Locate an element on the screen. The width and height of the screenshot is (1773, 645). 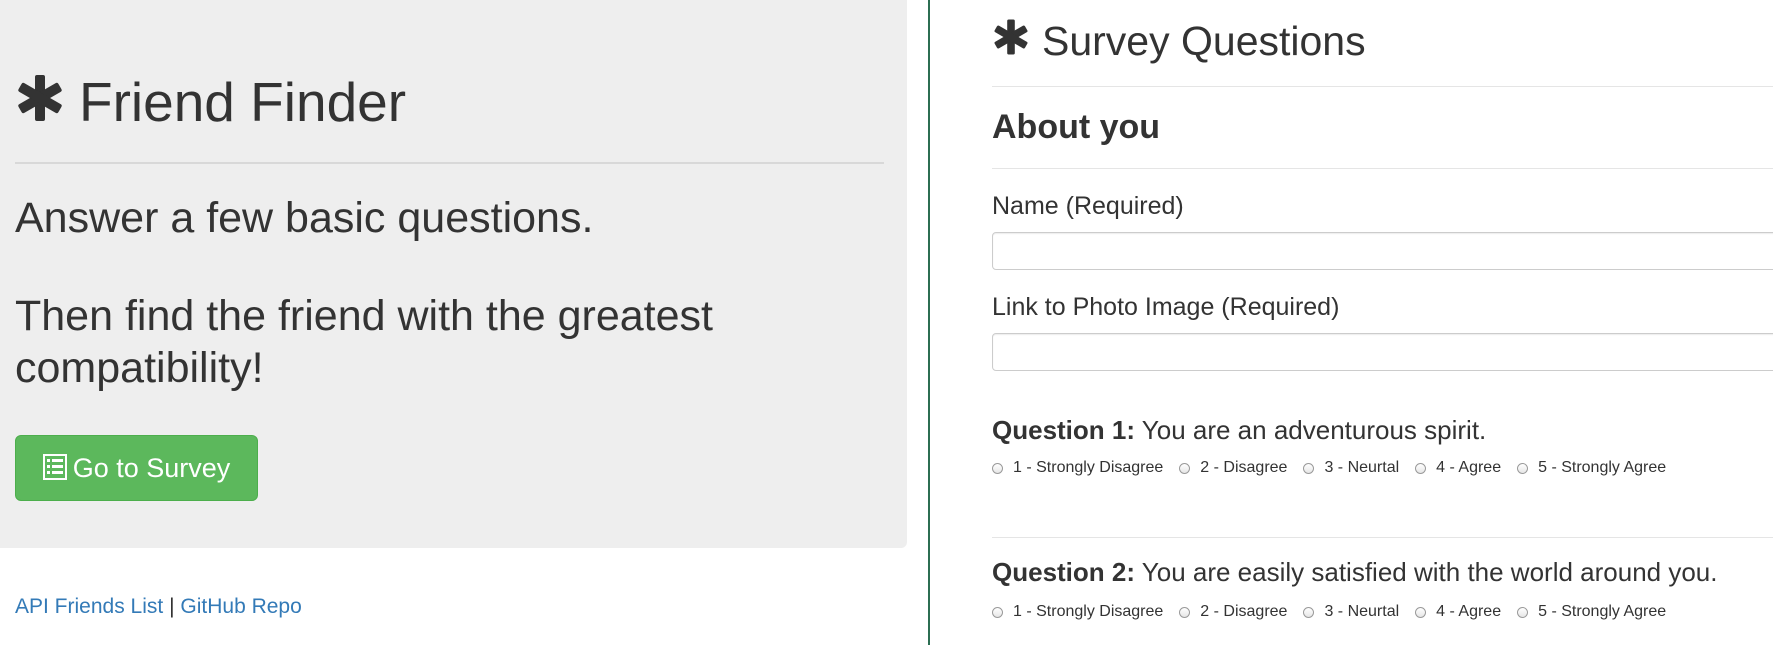
q2-option-1: 1 - Strongly Disagree is located at coordinates (1077, 612).